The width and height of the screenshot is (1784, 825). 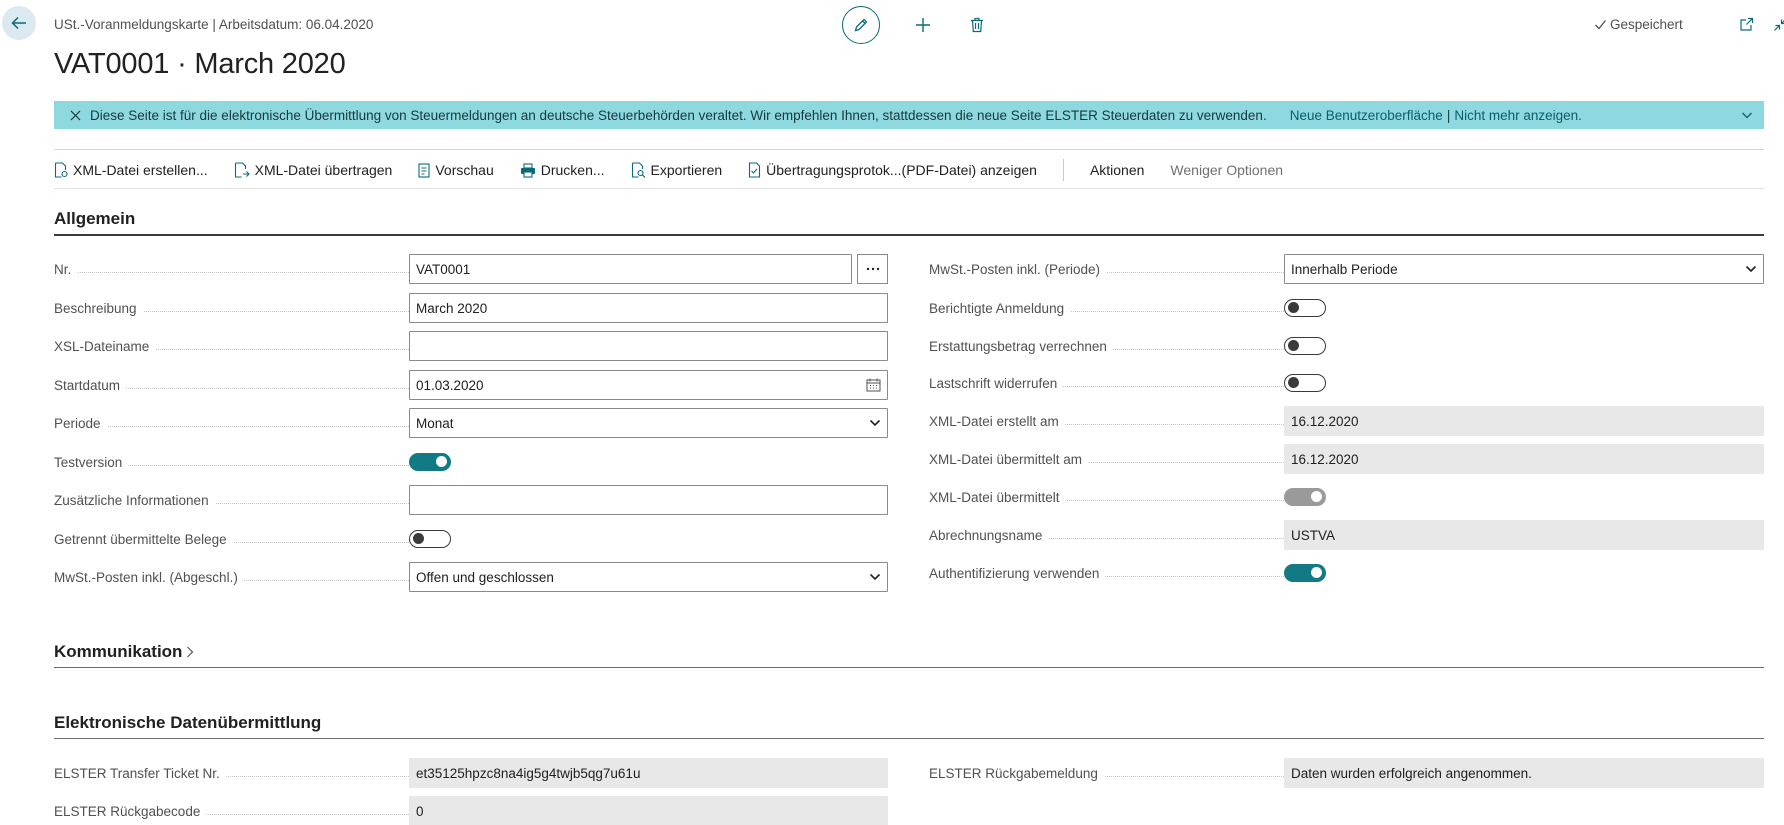 What do you see at coordinates (124, 652) in the screenshot?
I see `section-communication-title: Kommunikation` at bounding box center [124, 652].